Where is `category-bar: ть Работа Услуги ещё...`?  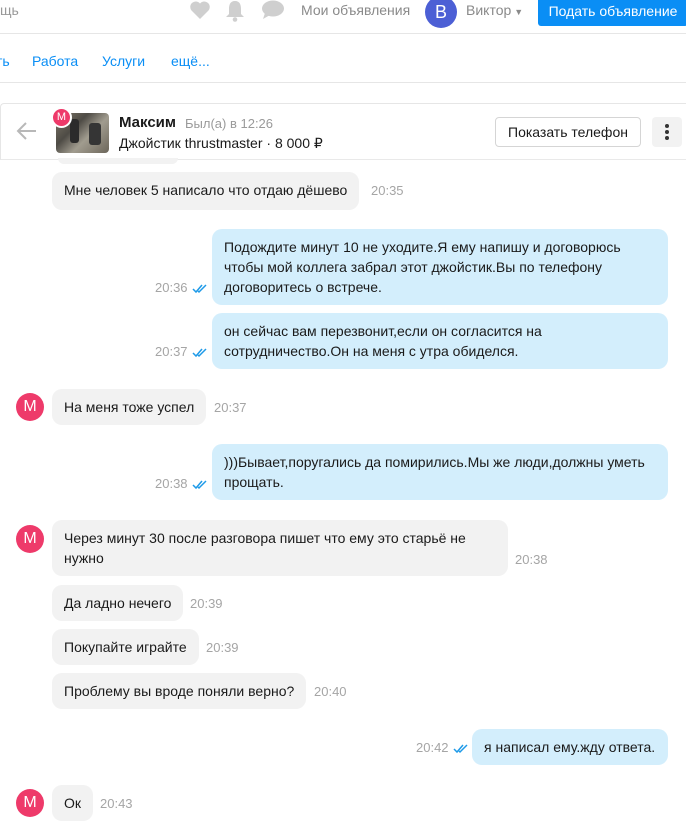
category-bar: ть Работа Услуги ещё... is located at coordinates (343, 58).